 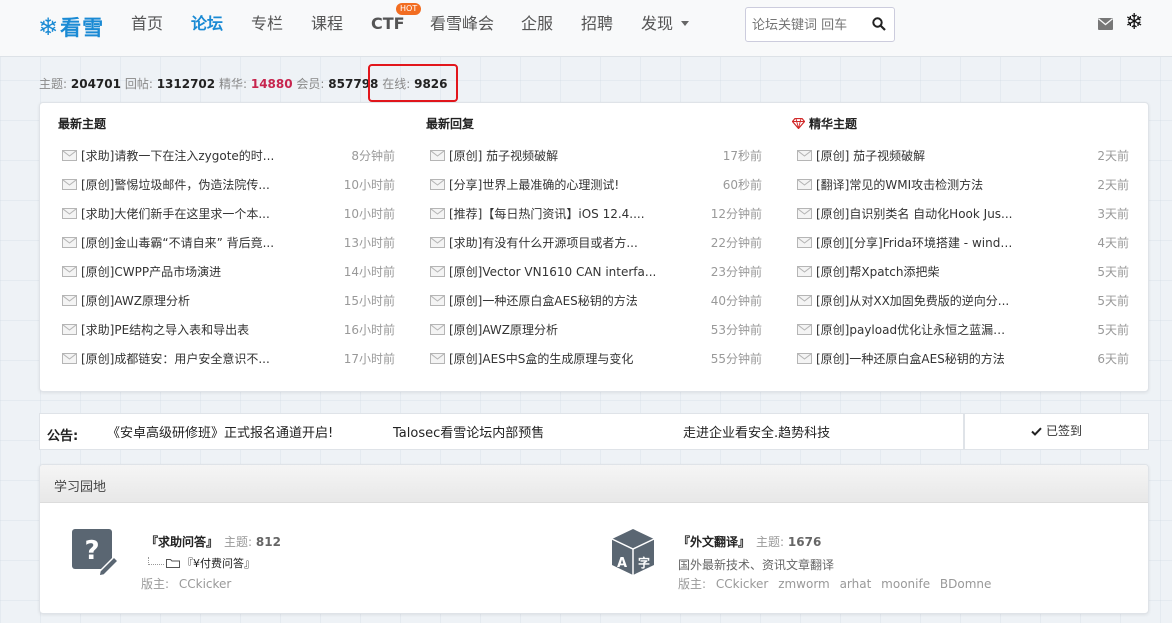 What do you see at coordinates (178, 329) in the screenshot?
I see `topic-title: [求助]PE结构之导入表和导出表` at bounding box center [178, 329].